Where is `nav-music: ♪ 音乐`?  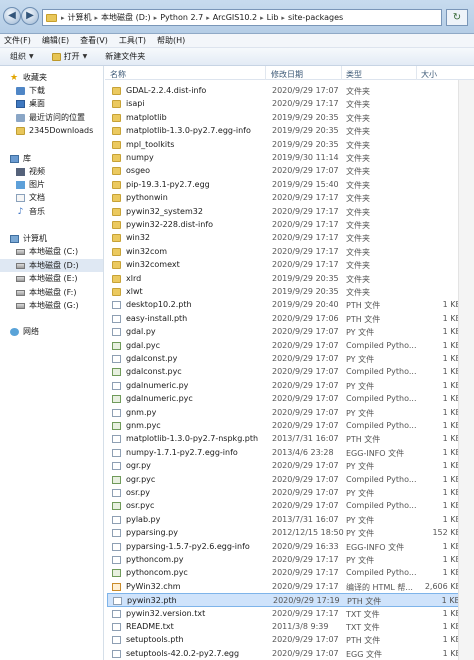
nav-music: ♪ 音乐 is located at coordinates (30, 211).